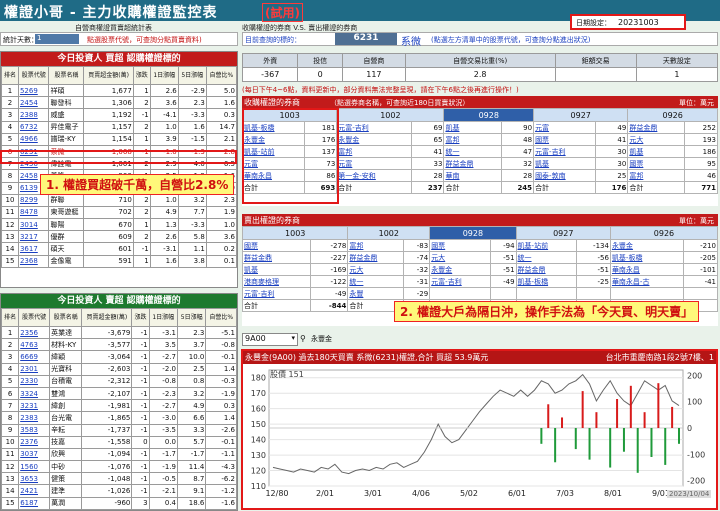 This screenshot has height=511, width=720. What do you see at coordinates (66, 261) in the screenshot?
I see `table-cell: 金像電` at bounding box center [66, 261].